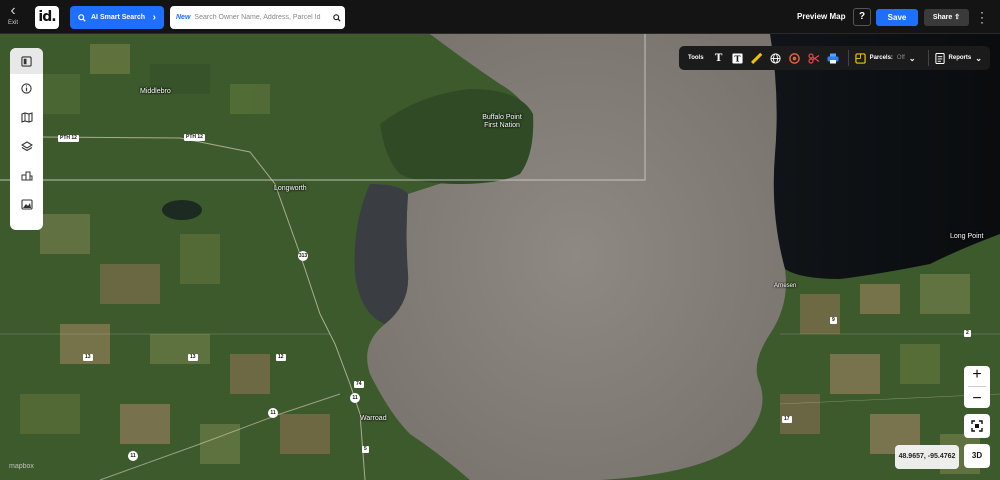 This screenshot has width=1000, height=480. Describe the element at coordinates (47, 17) in the screenshot. I see `app-logo: id.` at that location.